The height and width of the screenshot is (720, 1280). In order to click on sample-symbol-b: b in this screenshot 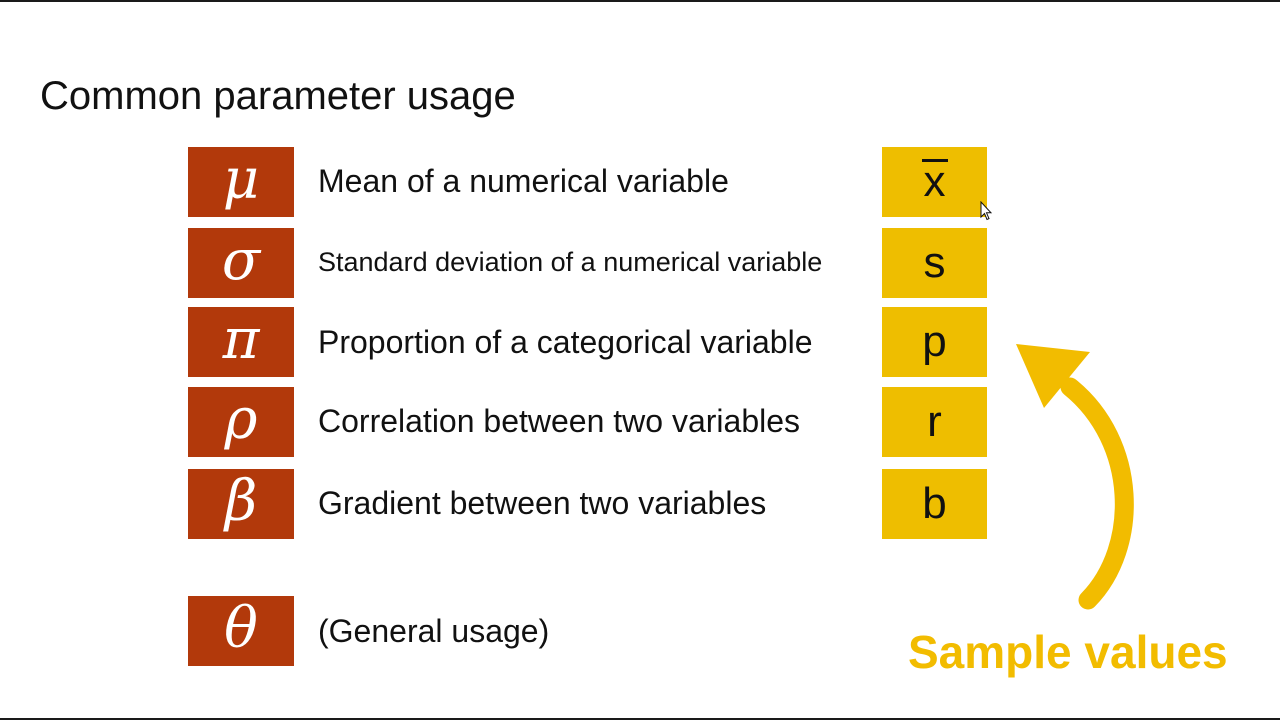, I will do `click(934, 504)`.